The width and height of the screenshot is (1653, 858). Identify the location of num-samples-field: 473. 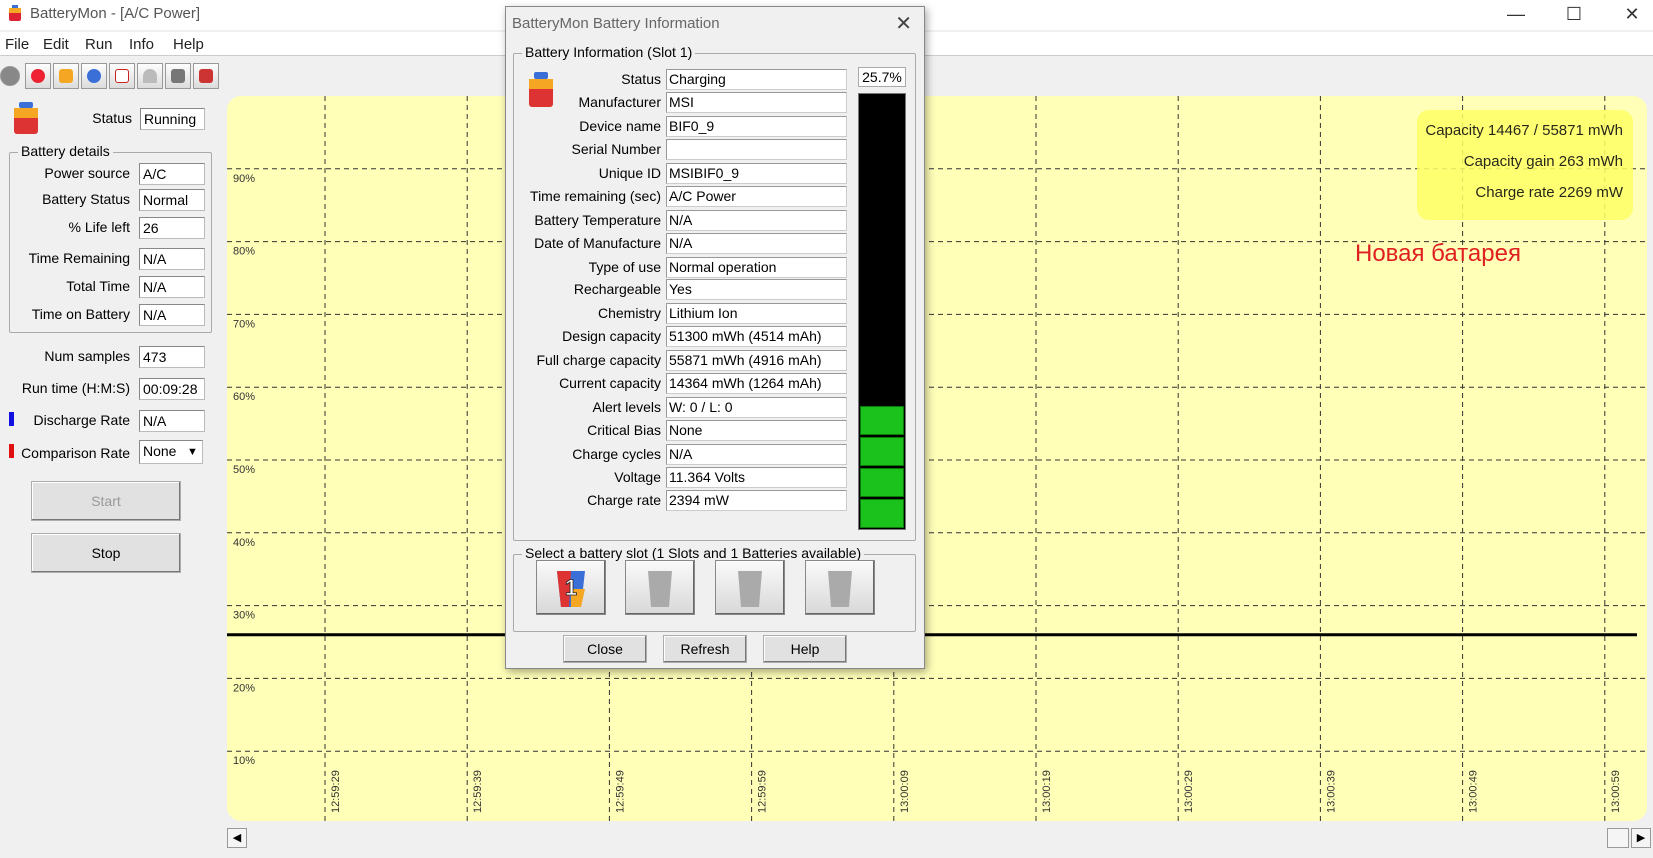
(172, 357).